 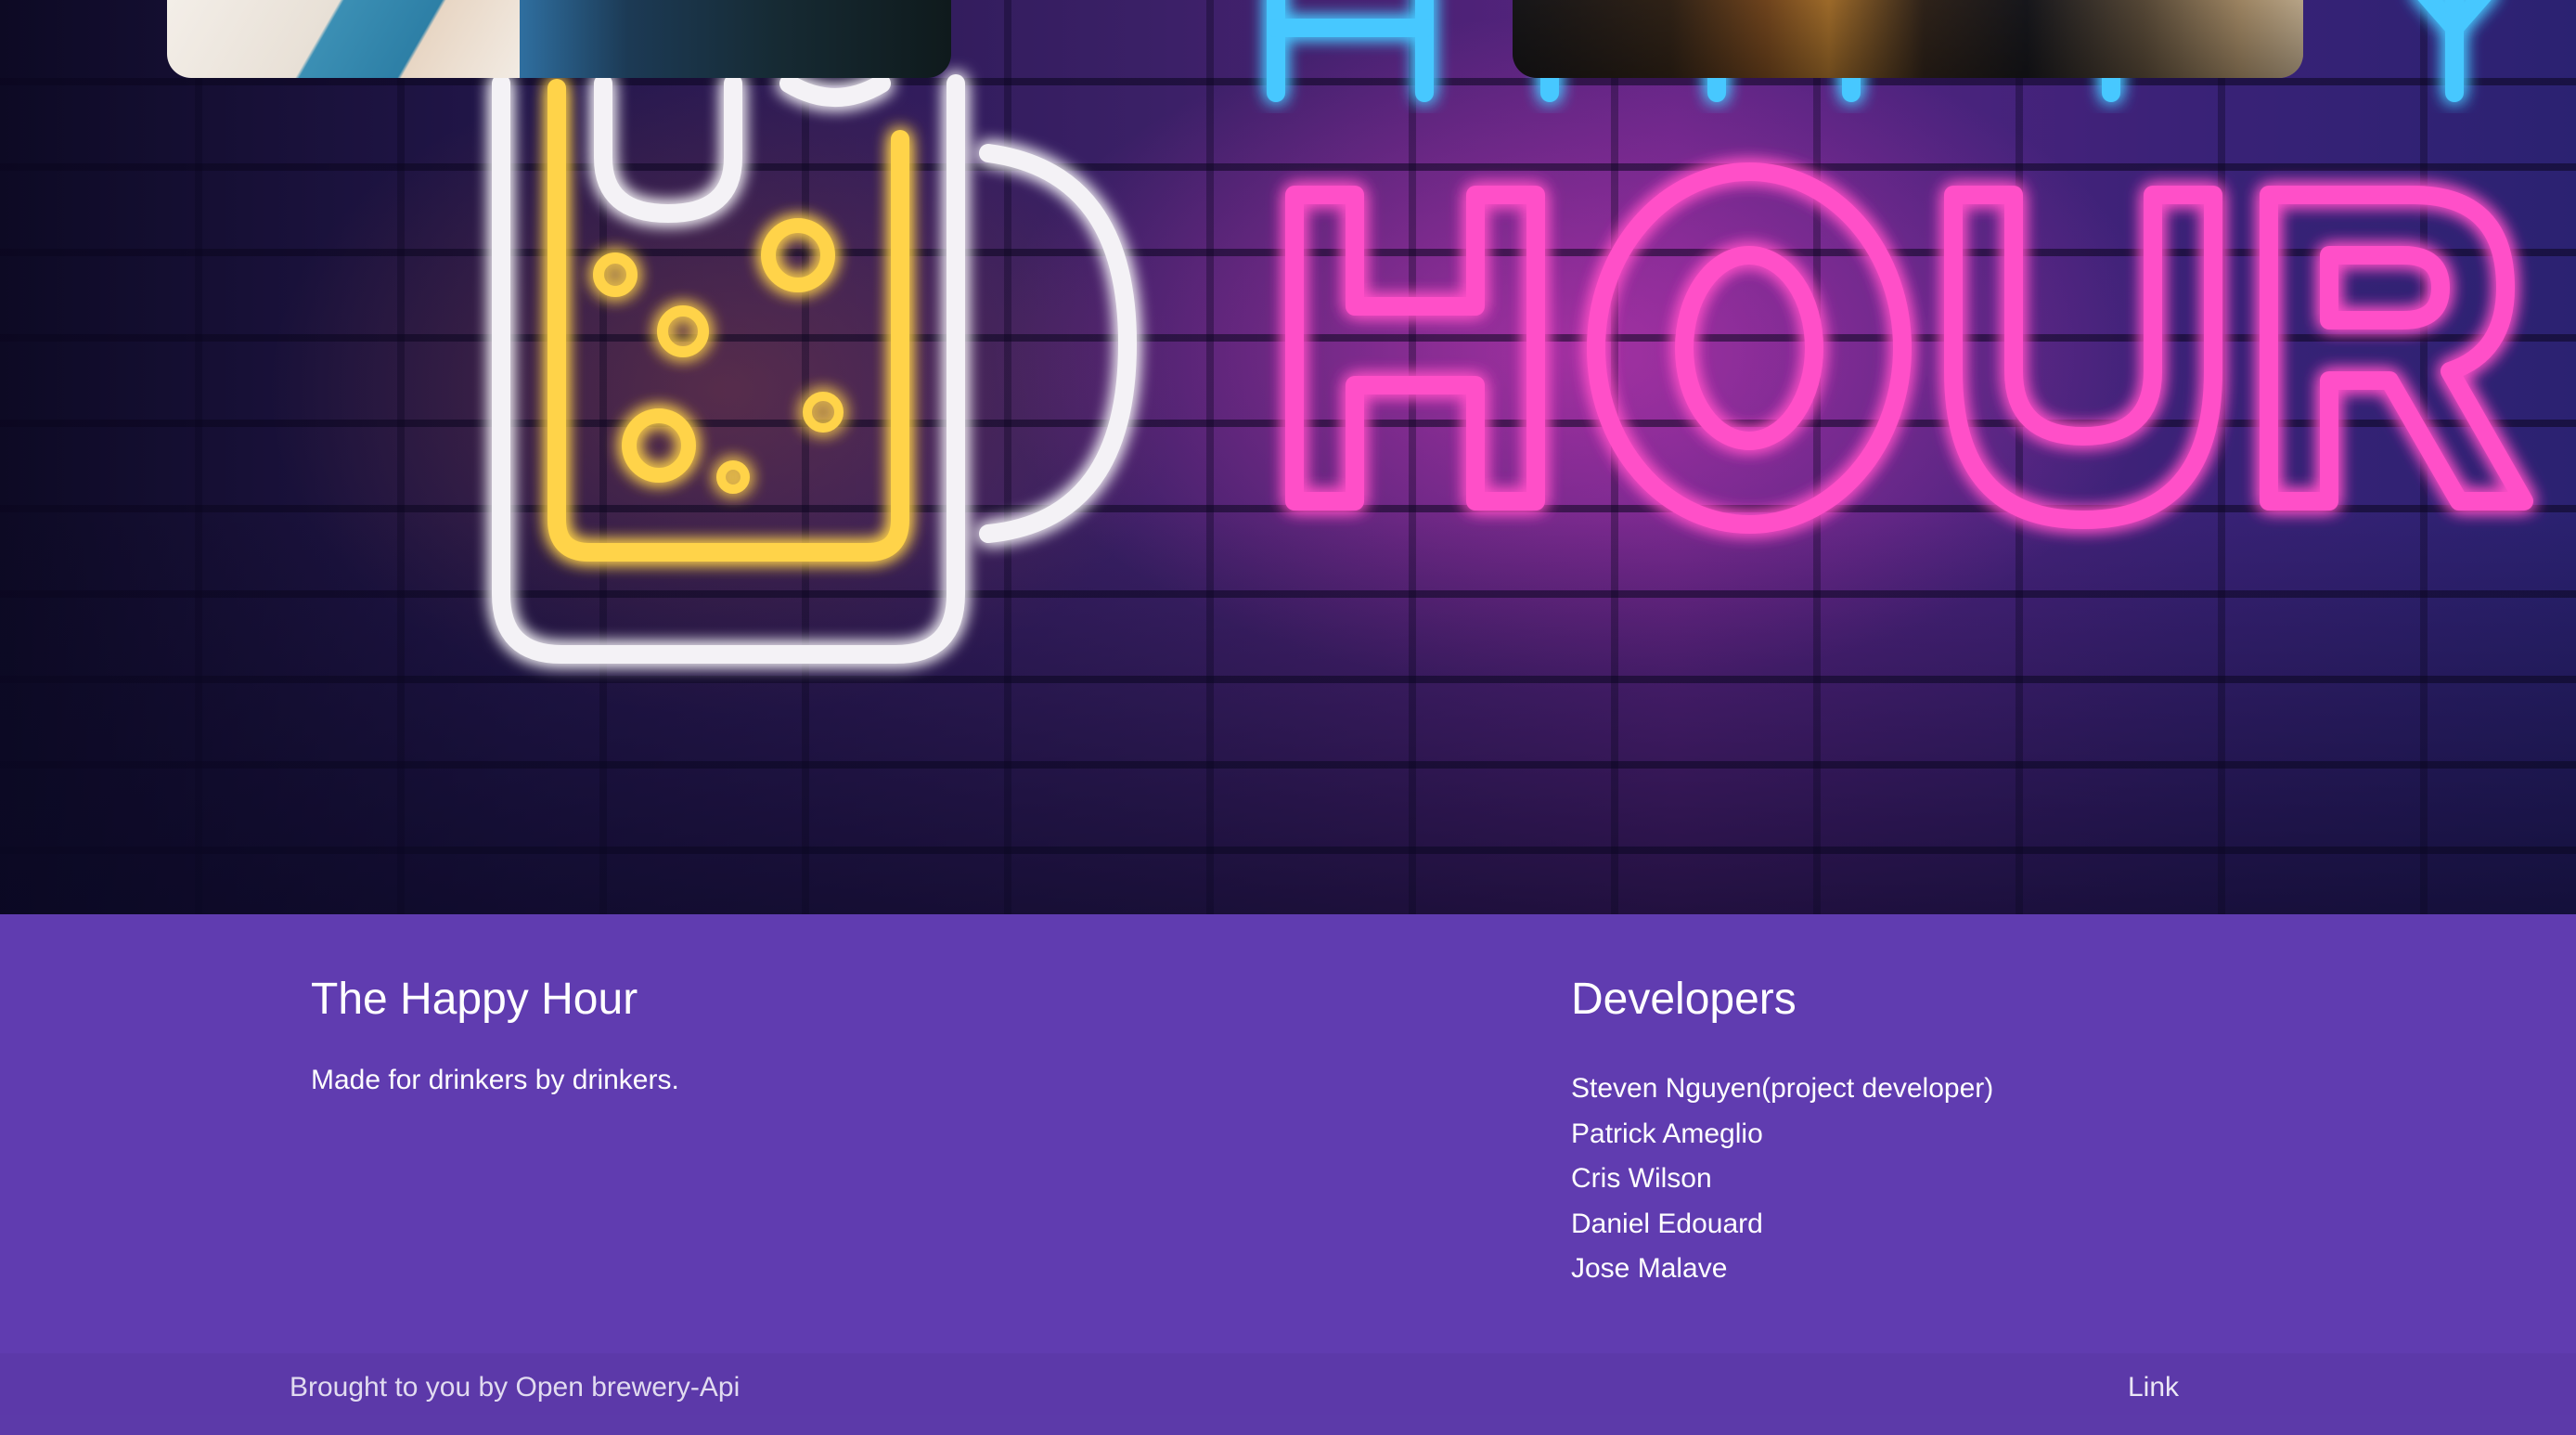 What do you see at coordinates (1782, 1088) in the screenshot?
I see `developer-name: Steven Nguyen(project developer)` at bounding box center [1782, 1088].